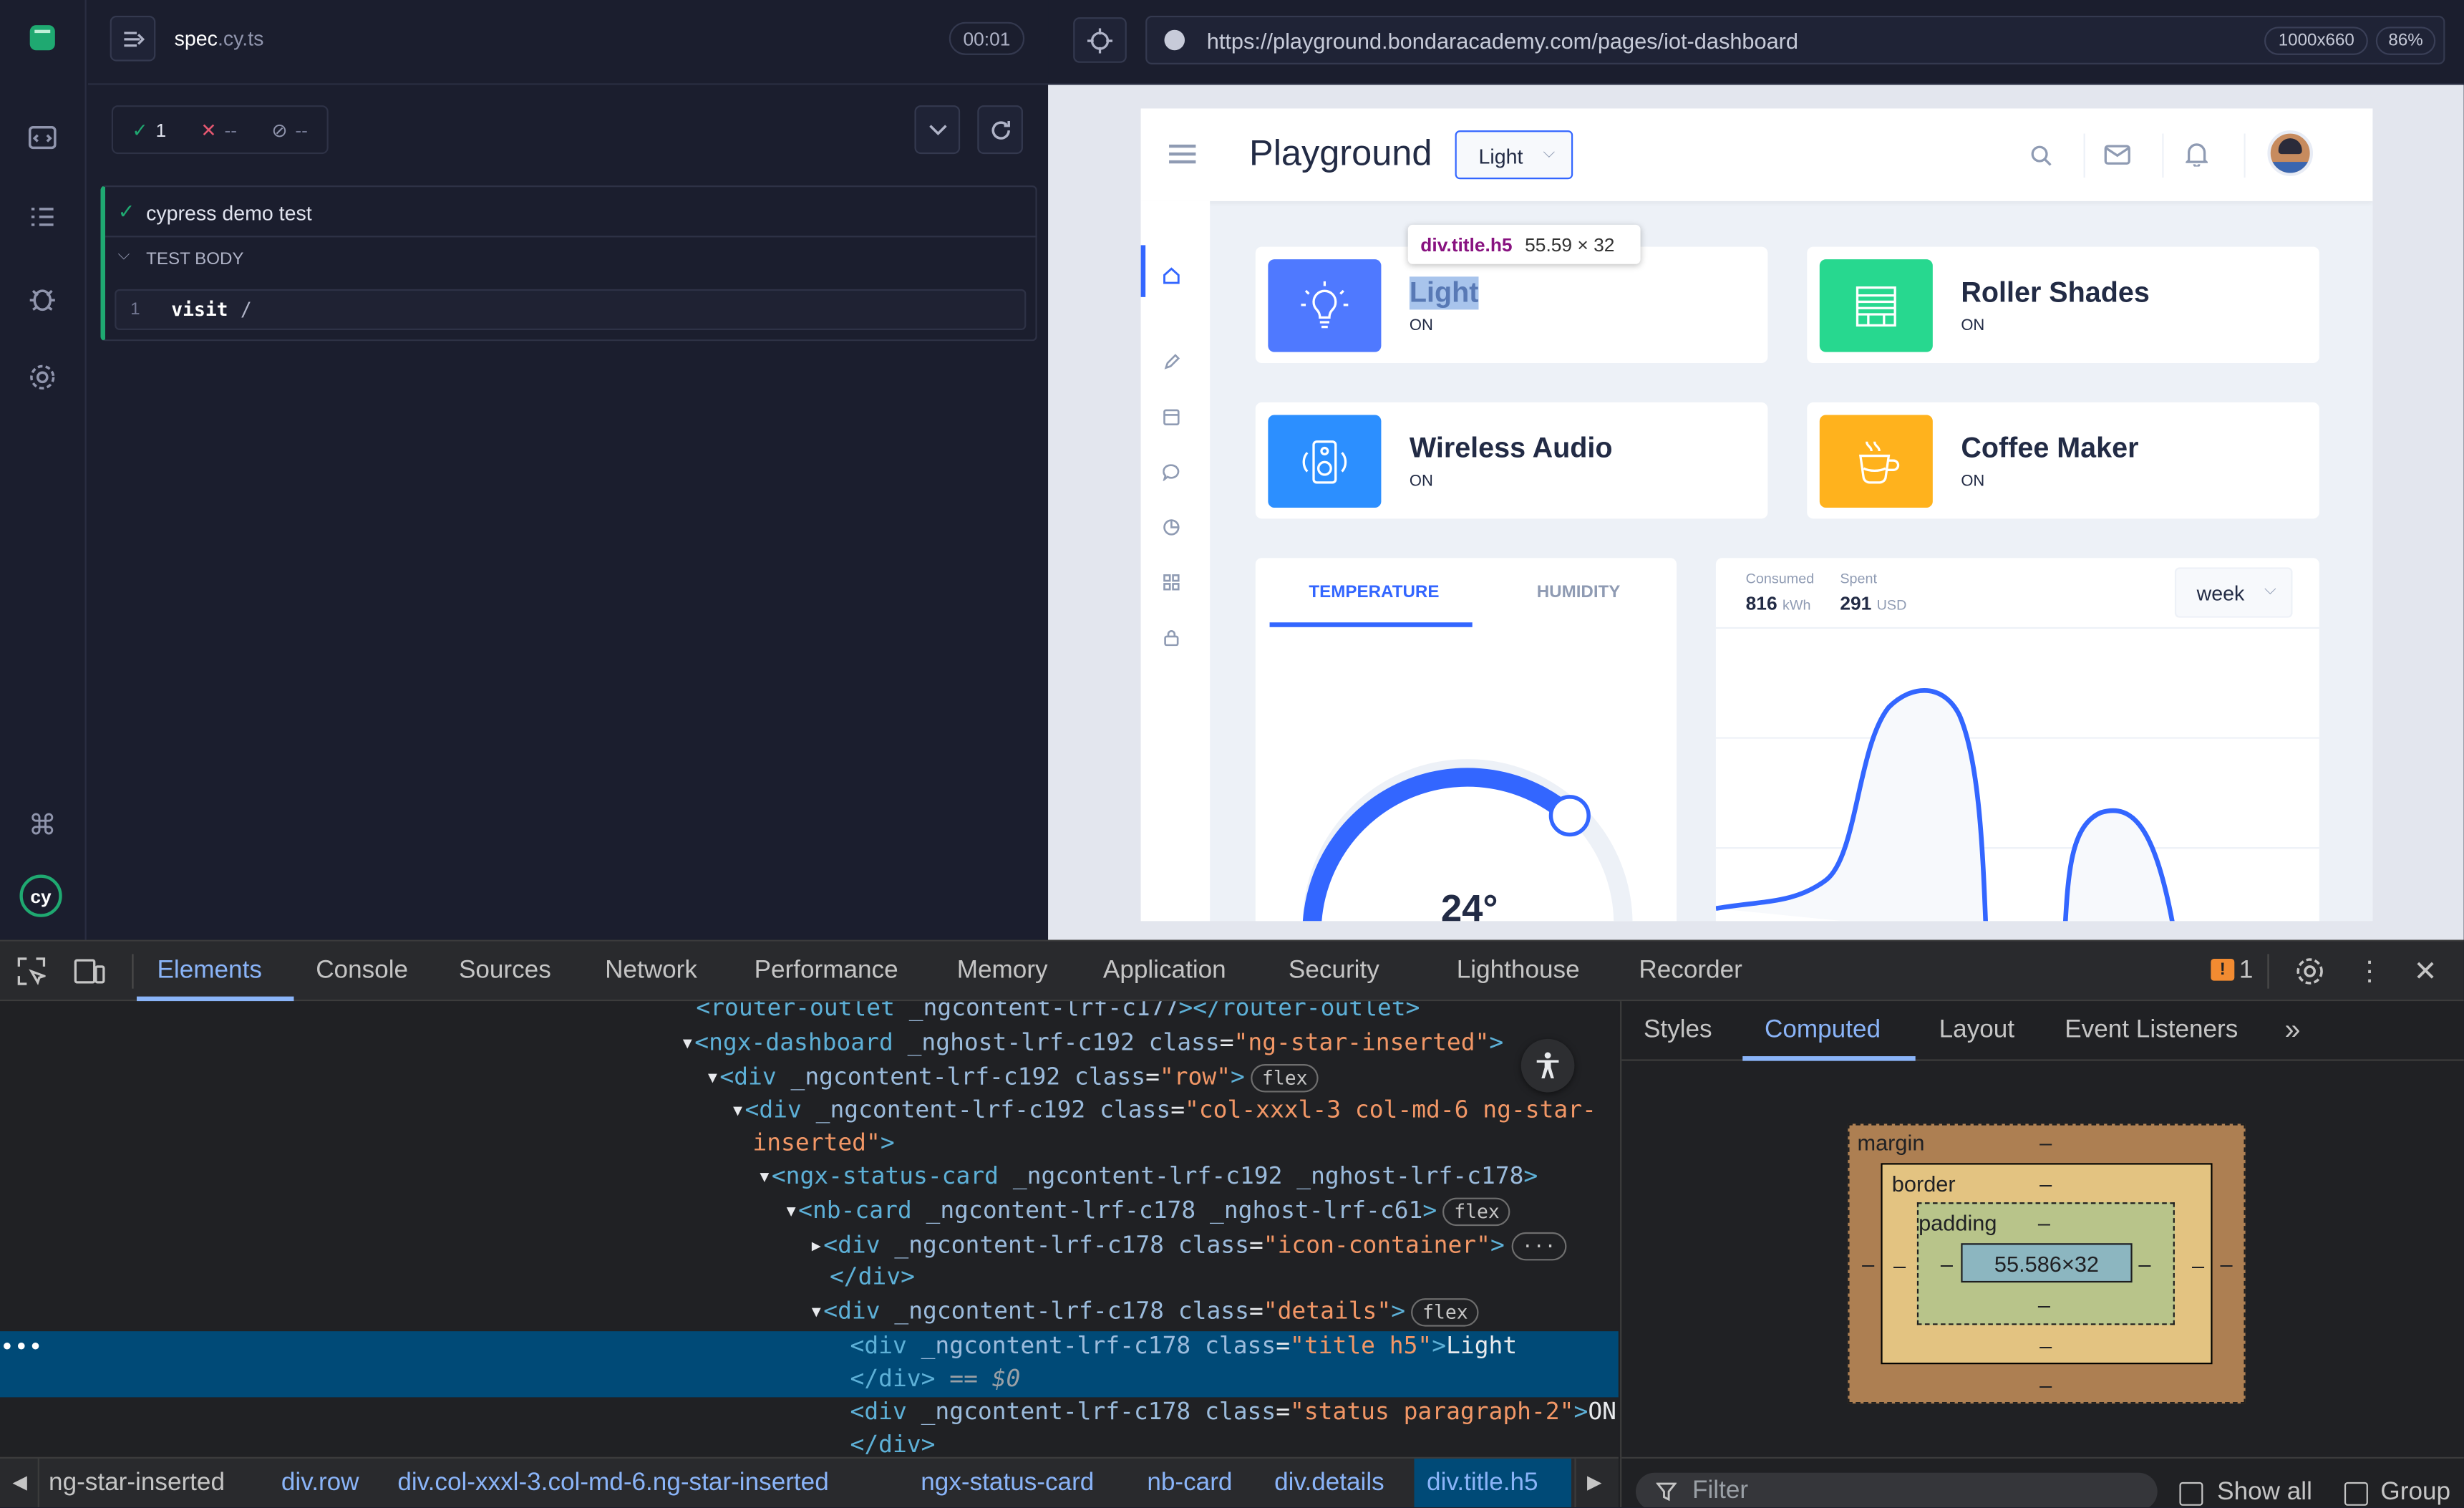 This screenshot has width=2464, height=1508. I want to click on settings-icon, so click(42, 377).